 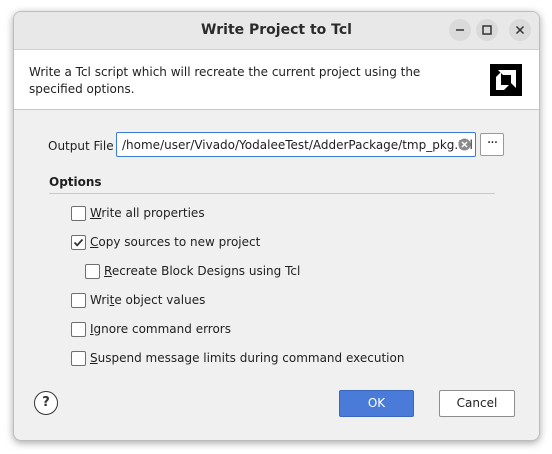 What do you see at coordinates (175, 242) in the screenshot?
I see `option-label: Copy sources to new project` at bounding box center [175, 242].